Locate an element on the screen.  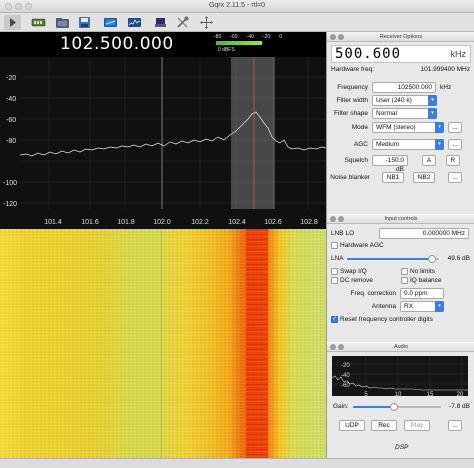
reset-digits-checkbox is located at coordinates (334, 319).